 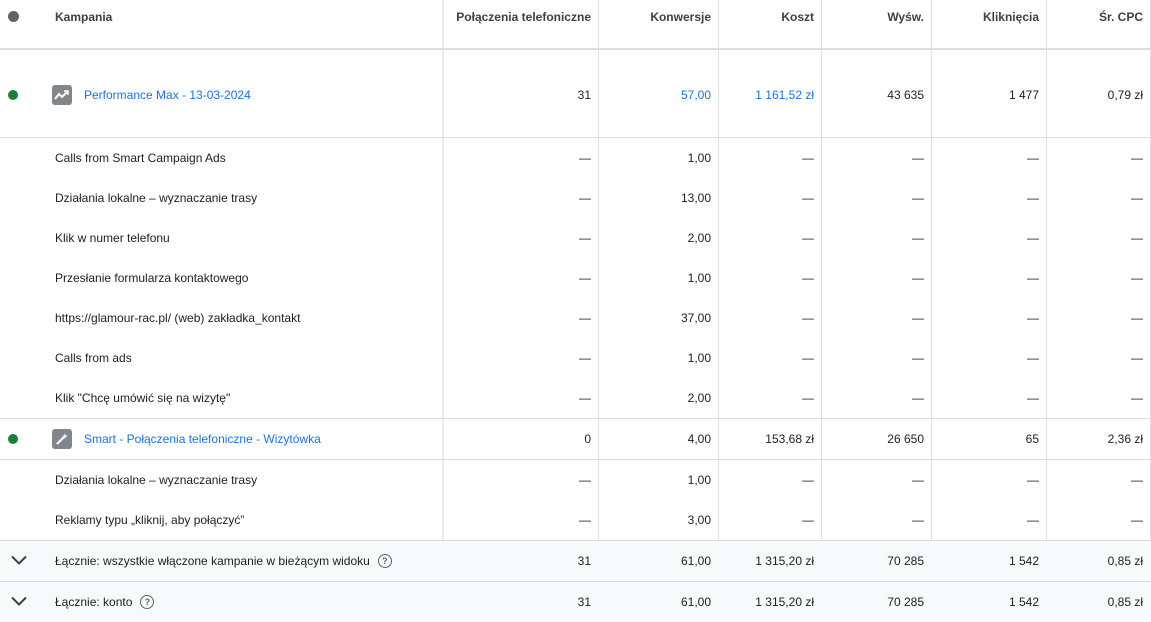 I want to click on header-avg-cpc: Śr. CPC, so click(x=1099, y=24).